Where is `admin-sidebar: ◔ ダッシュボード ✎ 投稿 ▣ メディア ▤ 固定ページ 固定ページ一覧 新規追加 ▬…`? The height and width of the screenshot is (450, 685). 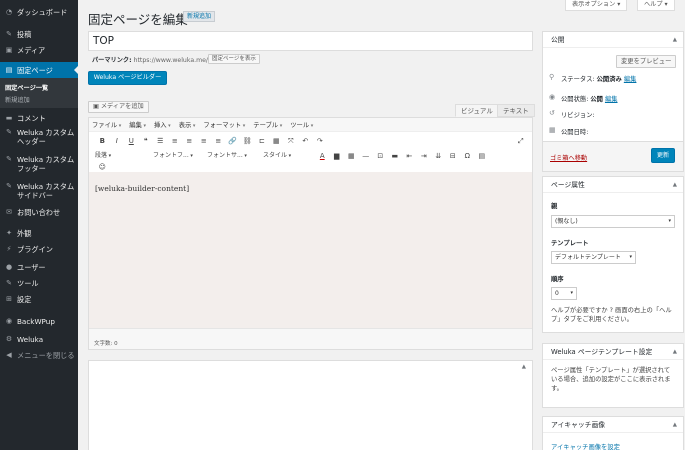
admin-sidebar: ◔ ダッシュボード ✎ 投稿 ▣ メディア ▤ 固定ページ 固定ページ一覧 新規追加 ▬… is located at coordinates (39, 225).